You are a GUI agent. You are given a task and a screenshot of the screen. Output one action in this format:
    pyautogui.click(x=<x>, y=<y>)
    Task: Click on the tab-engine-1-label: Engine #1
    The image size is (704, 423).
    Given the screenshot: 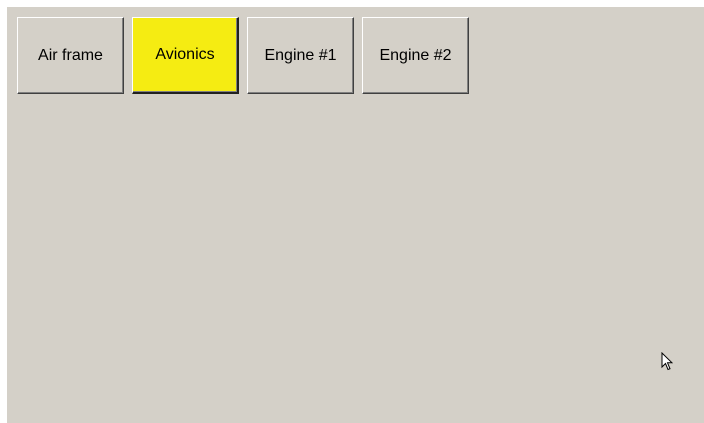 What is the action you would take?
    pyautogui.click(x=300, y=55)
    